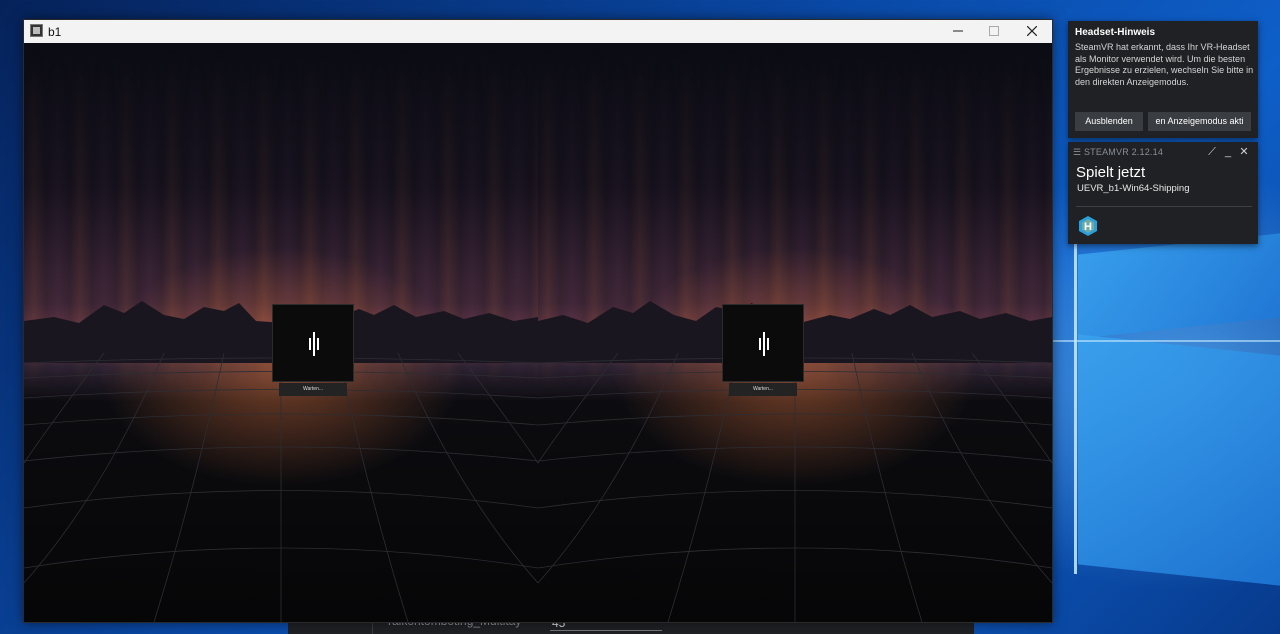 This screenshot has height=634, width=1280. Describe the element at coordinates (1244, 151) in the screenshot. I see `close-icon: ✕` at that location.